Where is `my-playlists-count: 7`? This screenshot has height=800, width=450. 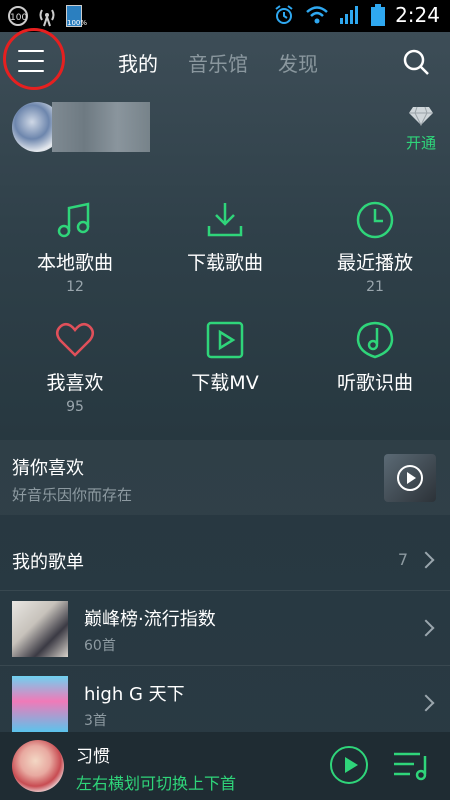
my-playlists-count: 7 is located at coordinates (402, 559).